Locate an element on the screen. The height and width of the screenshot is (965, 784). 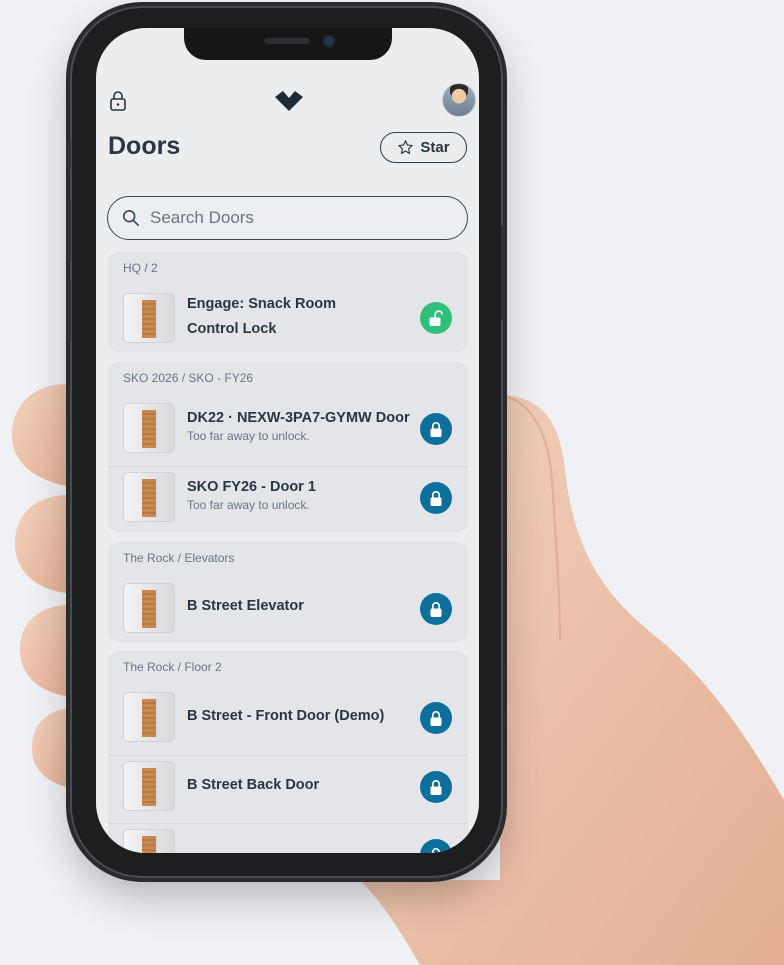
door-name: SKO FY26 - Door 1 is located at coordinates (251, 487).